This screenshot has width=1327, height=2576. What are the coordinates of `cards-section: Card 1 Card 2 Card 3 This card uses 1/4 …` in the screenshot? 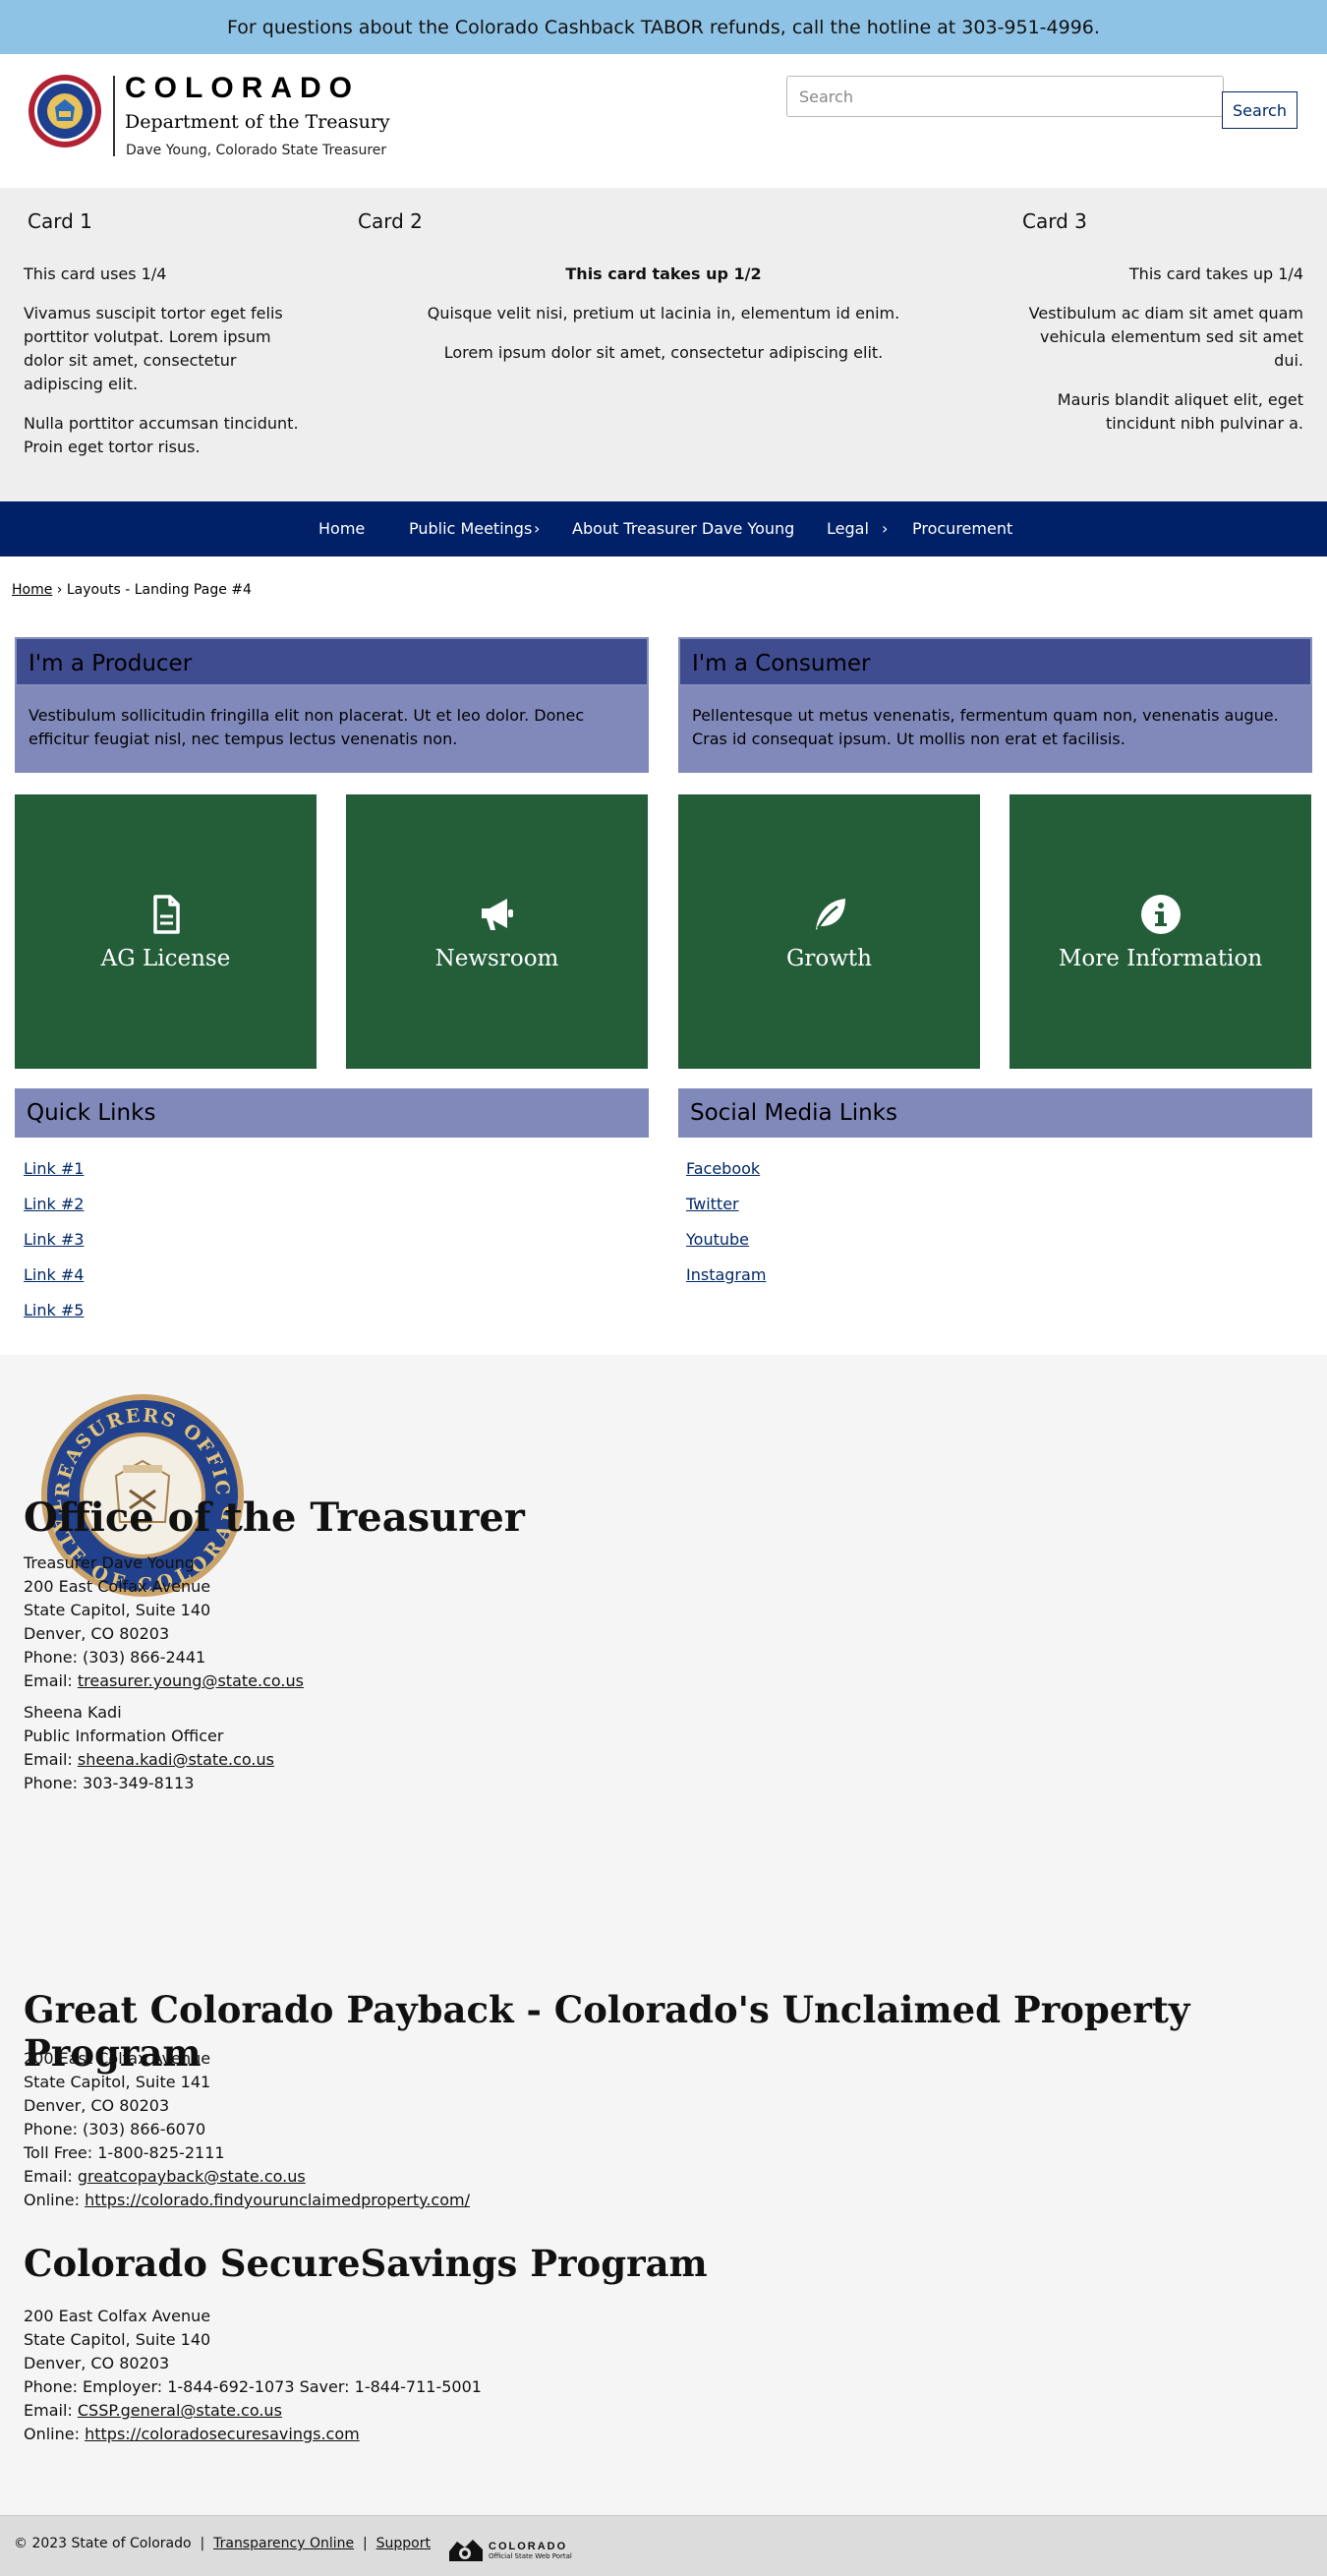 It's located at (664, 344).